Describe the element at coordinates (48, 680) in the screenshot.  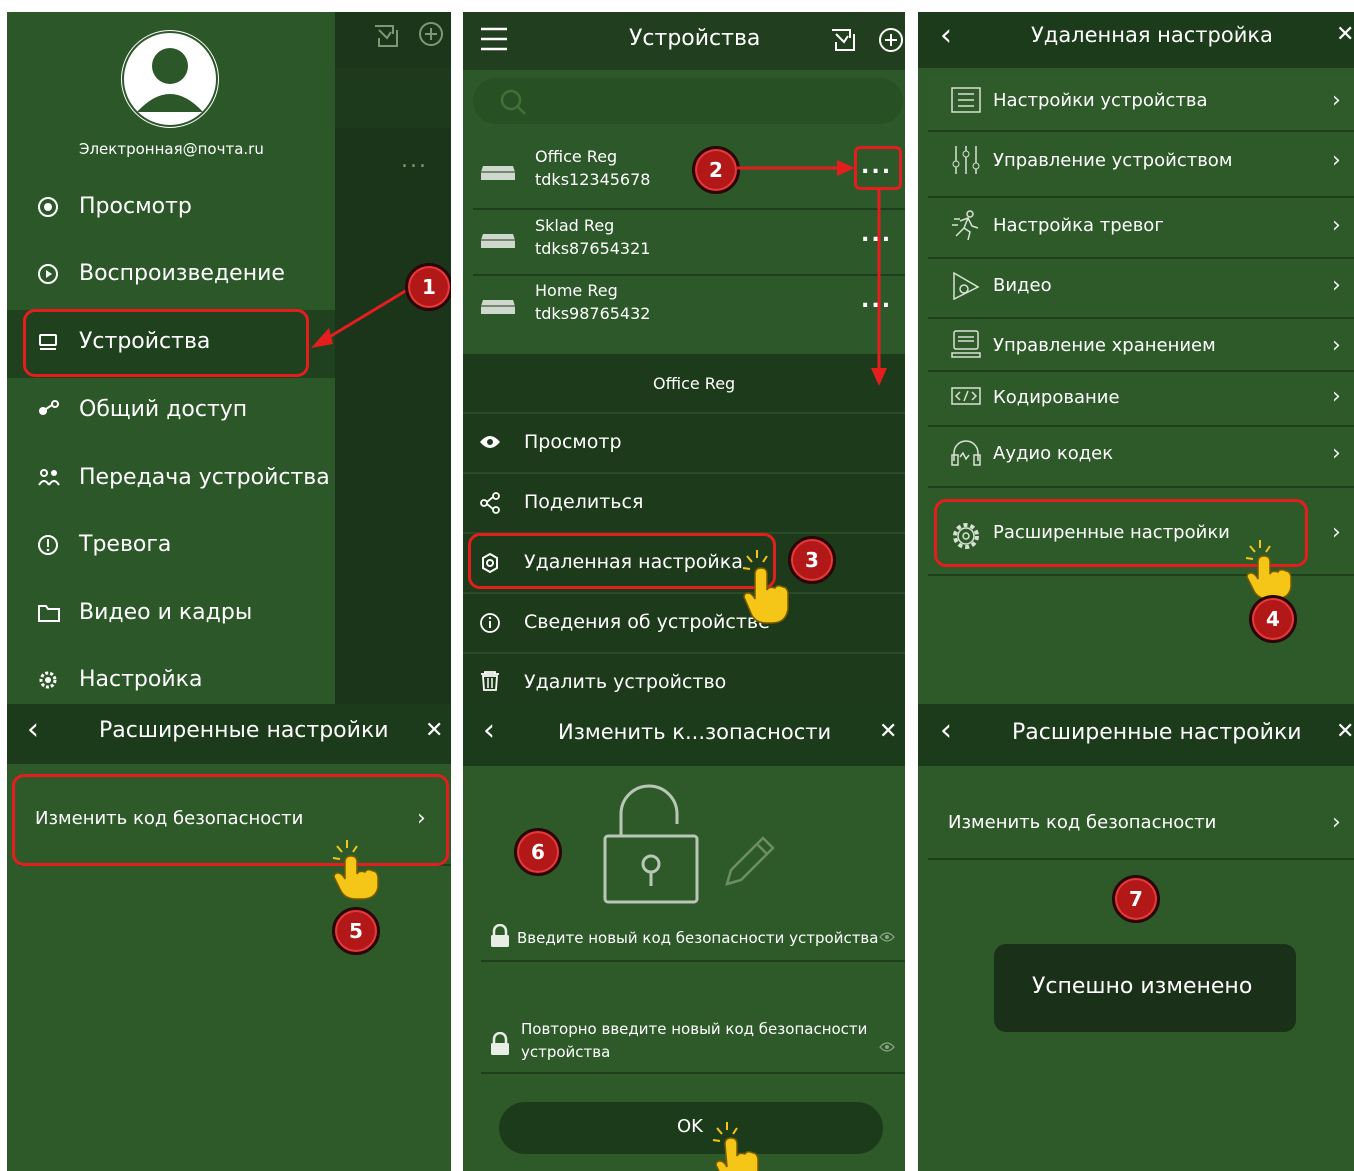
I see `gear-icon` at that location.